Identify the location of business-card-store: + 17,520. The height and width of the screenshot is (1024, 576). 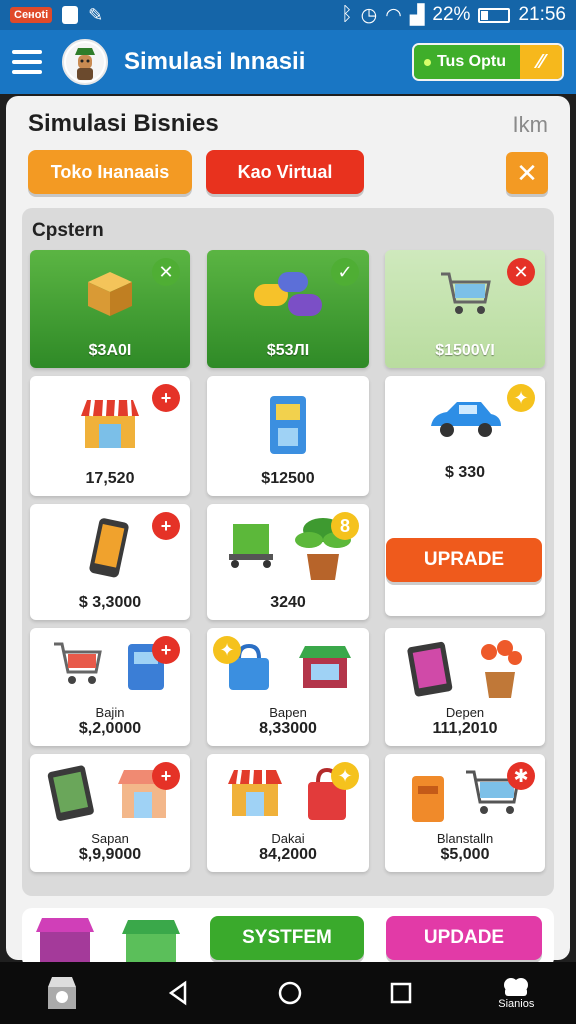
(110, 436).